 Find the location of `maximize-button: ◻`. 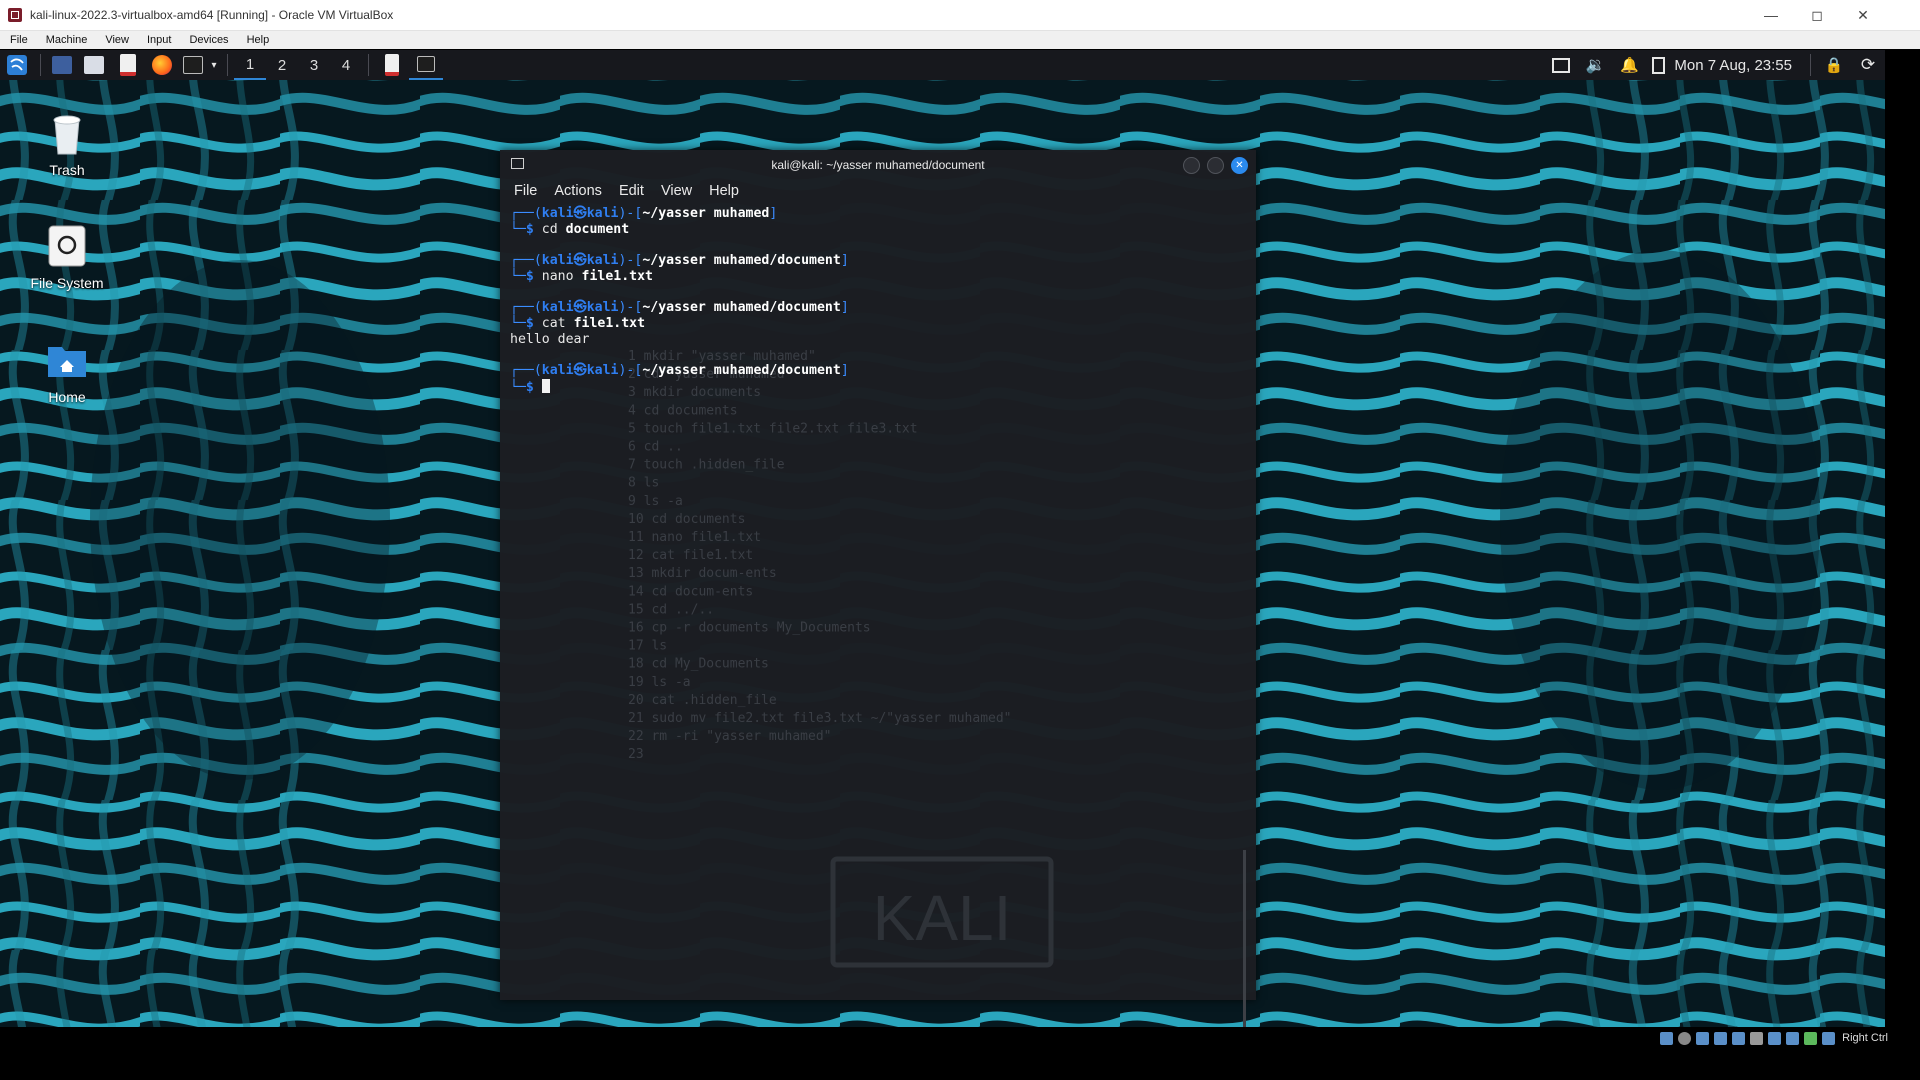

maximize-button: ◻ is located at coordinates (1817, 15).